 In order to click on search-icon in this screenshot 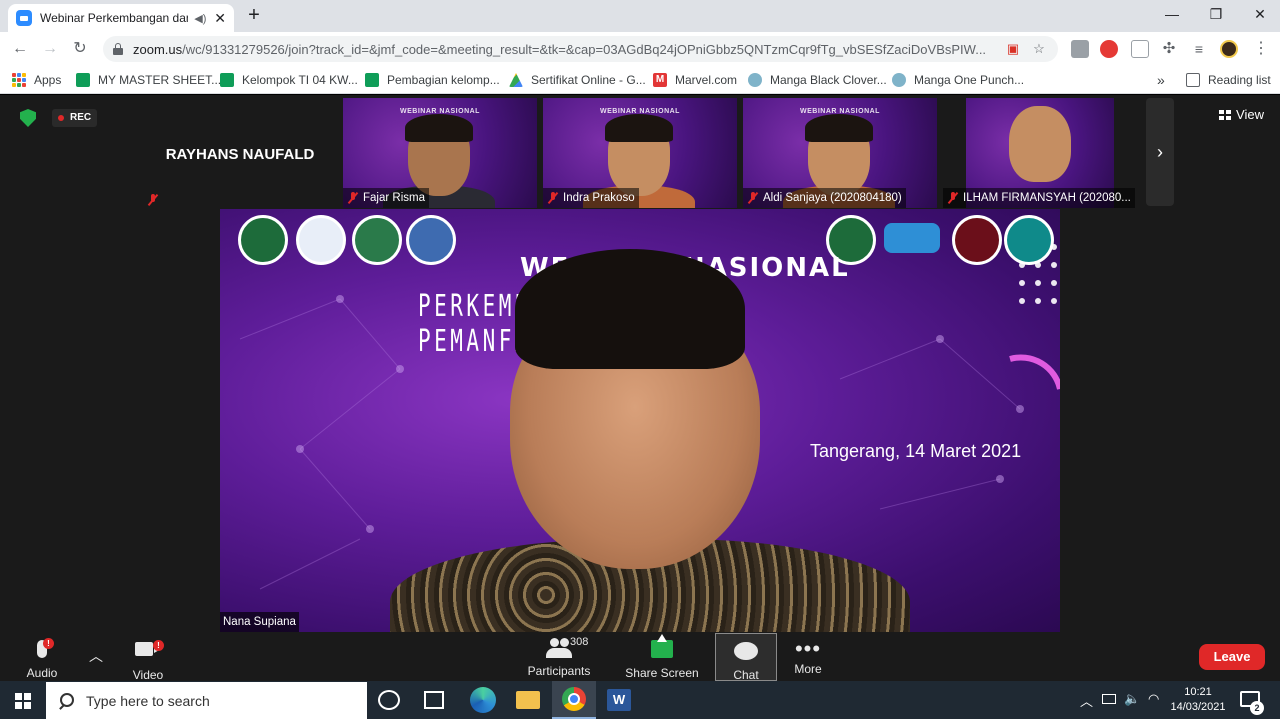, I will do `click(66, 700)`.